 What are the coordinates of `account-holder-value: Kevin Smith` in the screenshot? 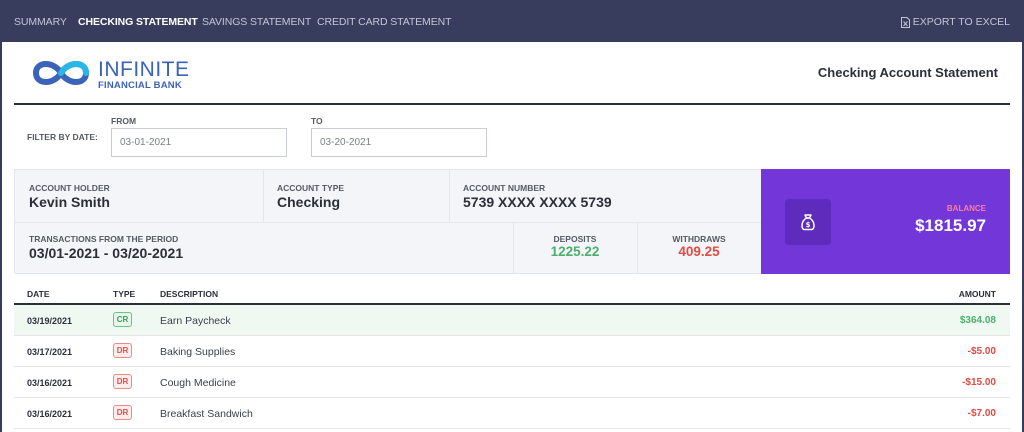 It's located at (69, 202).